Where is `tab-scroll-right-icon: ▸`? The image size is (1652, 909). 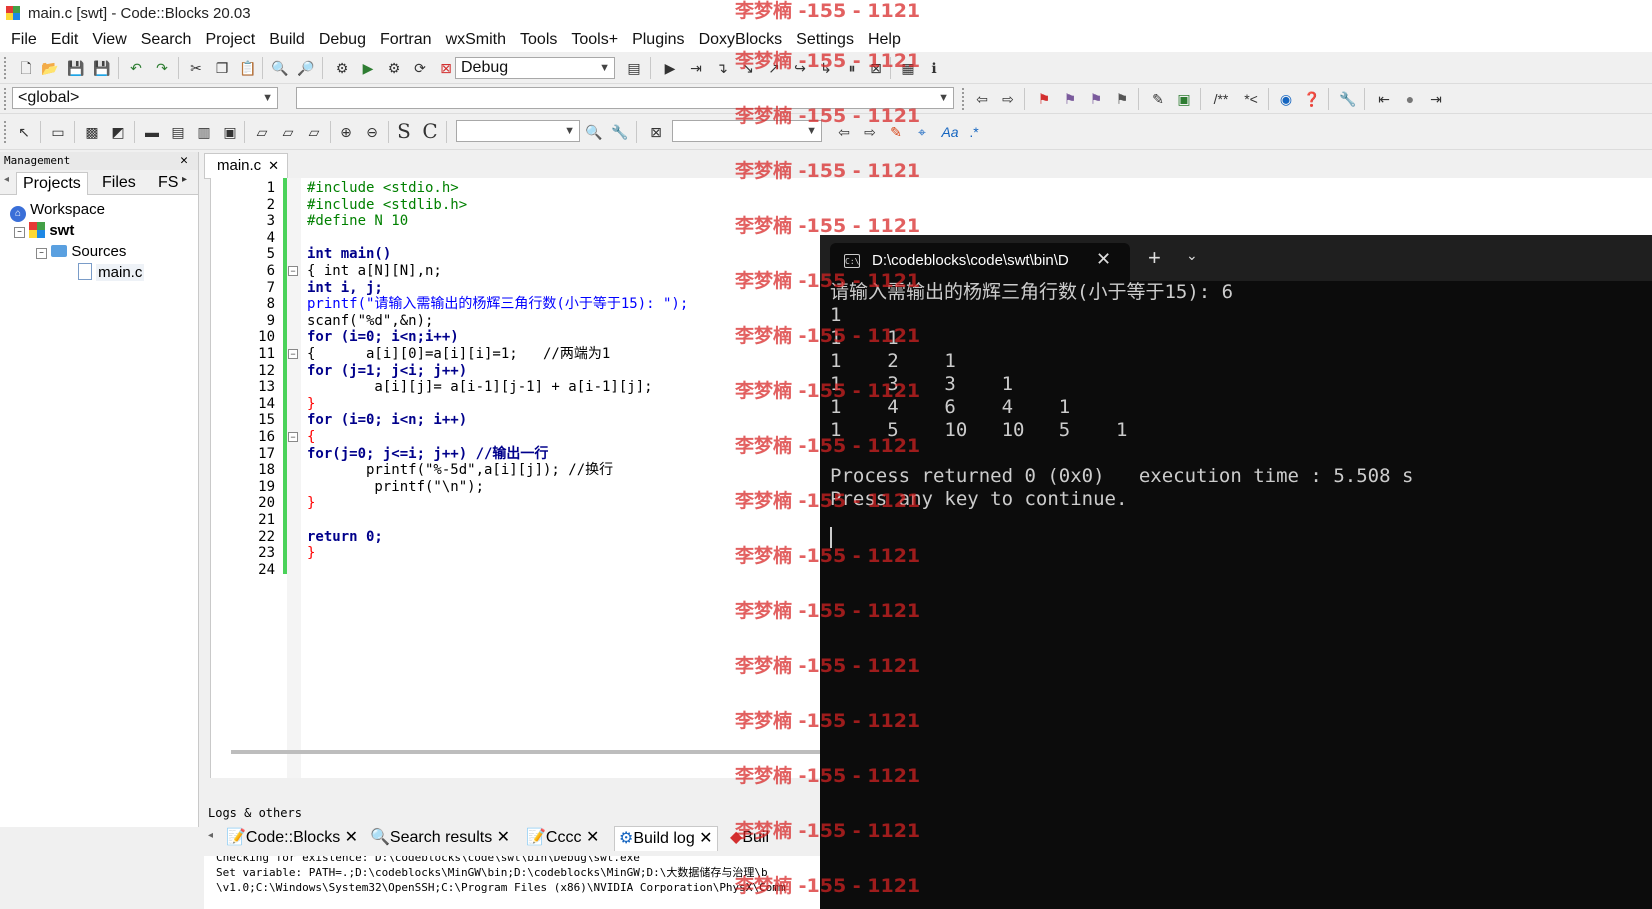
tab-scroll-right-icon: ▸ is located at coordinates (184, 179).